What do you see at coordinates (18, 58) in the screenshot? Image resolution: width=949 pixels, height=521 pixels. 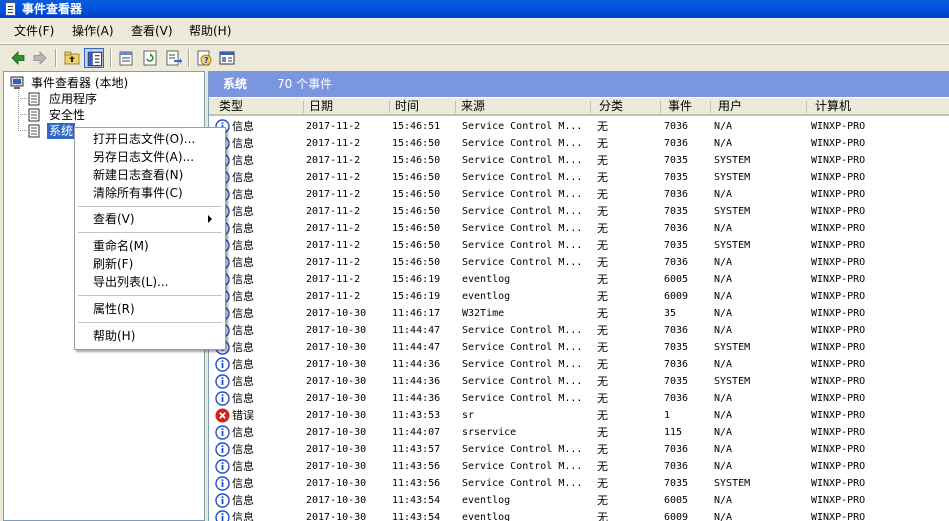 I see `back-arrow-icon` at bounding box center [18, 58].